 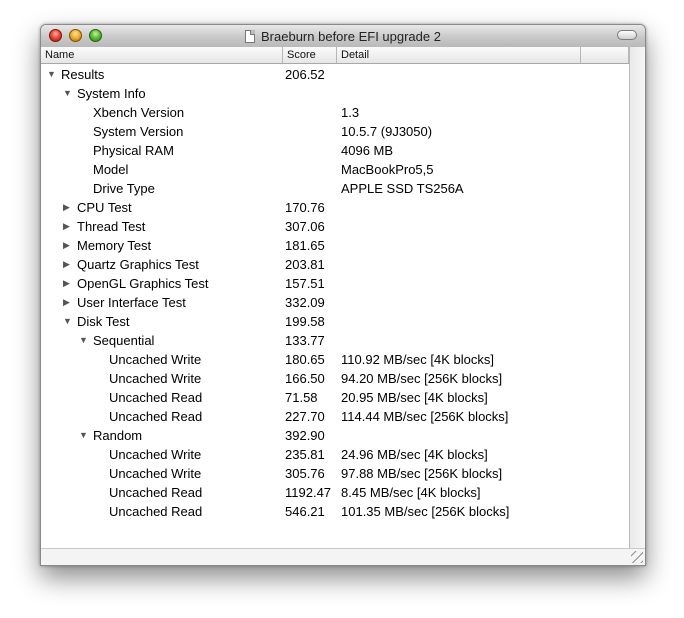 What do you see at coordinates (335, 112) in the screenshot?
I see `result-row: Xbench Version 1.3` at bounding box center [335, 112].